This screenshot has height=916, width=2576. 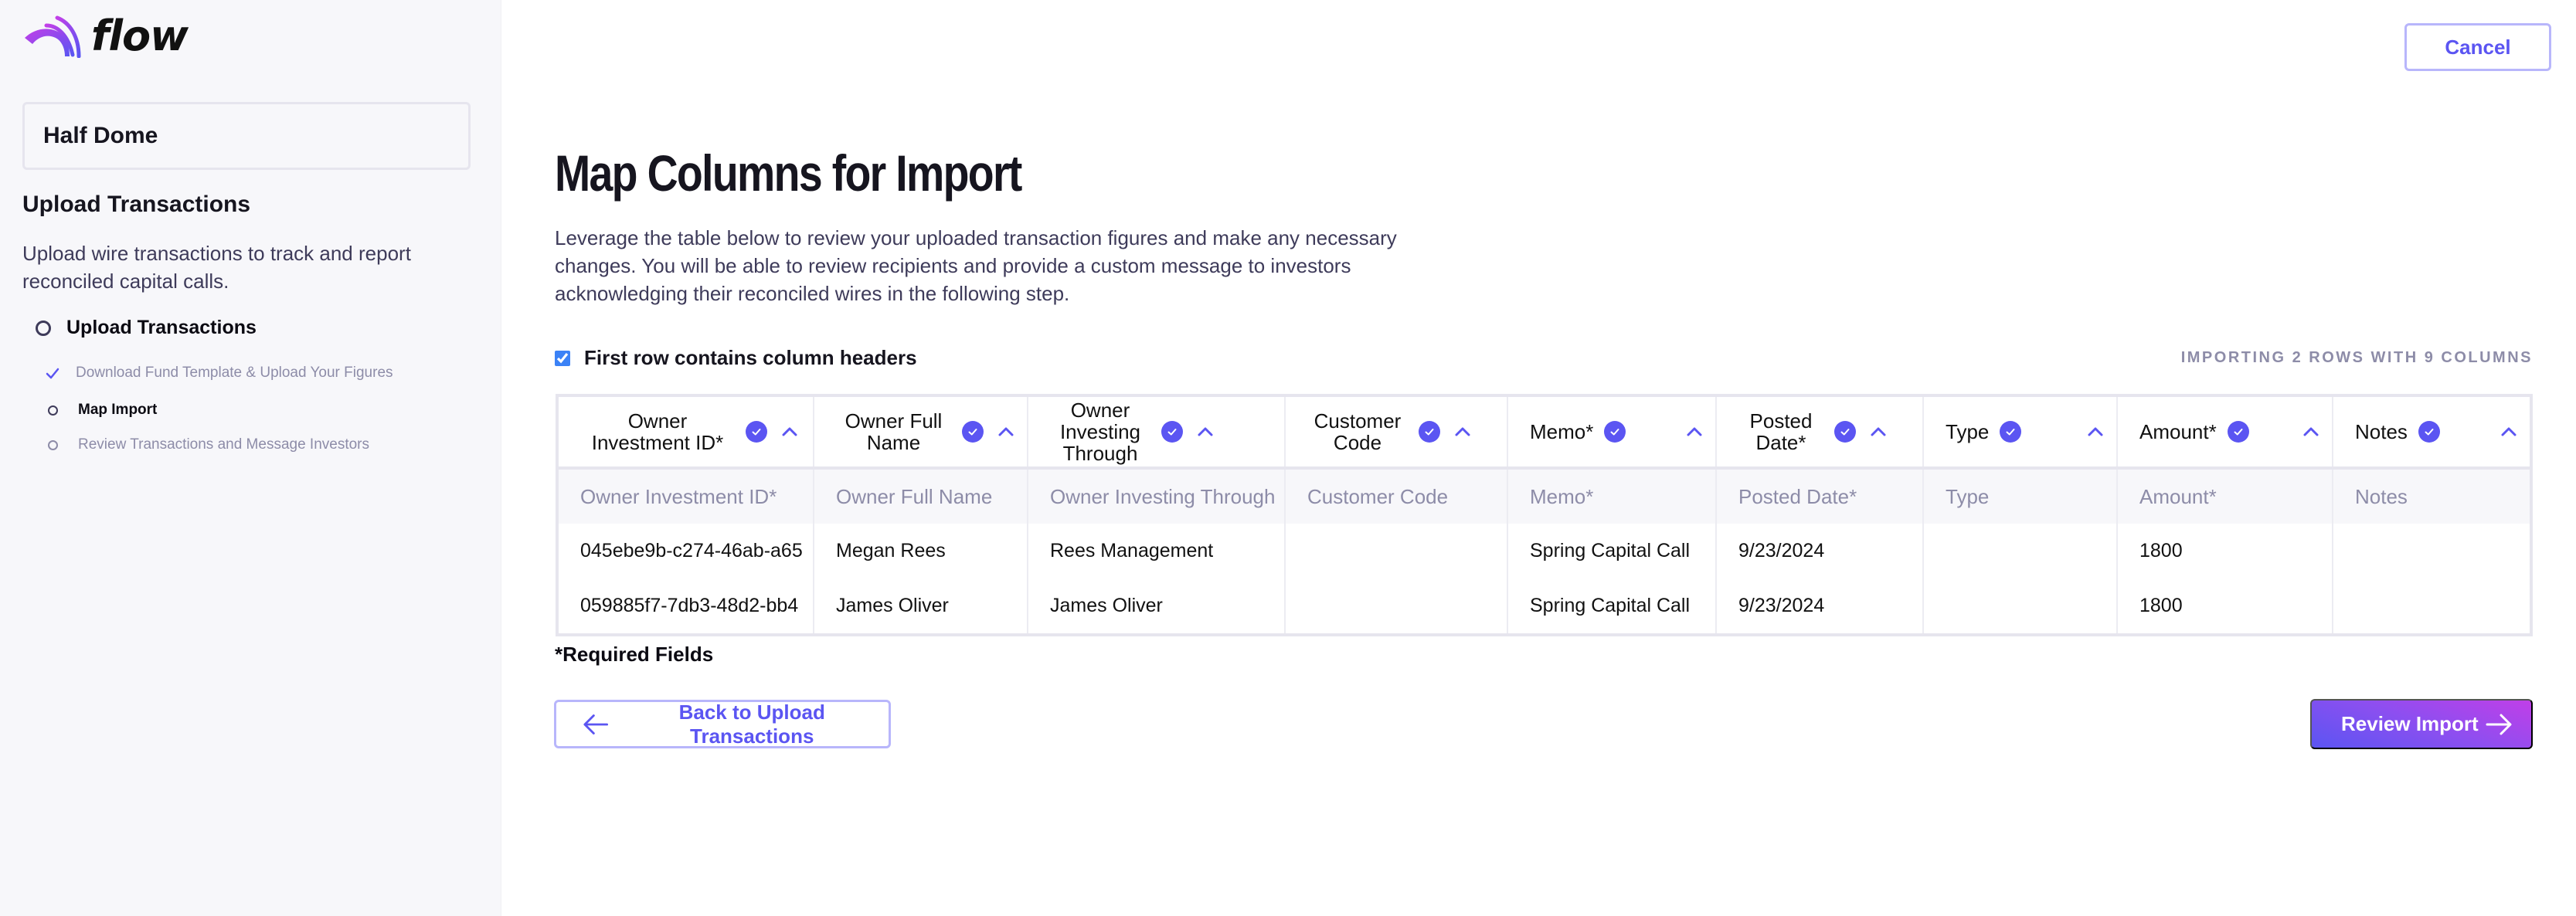 I want to click on source-column-name: Notes, so click(x=2431, y=496).